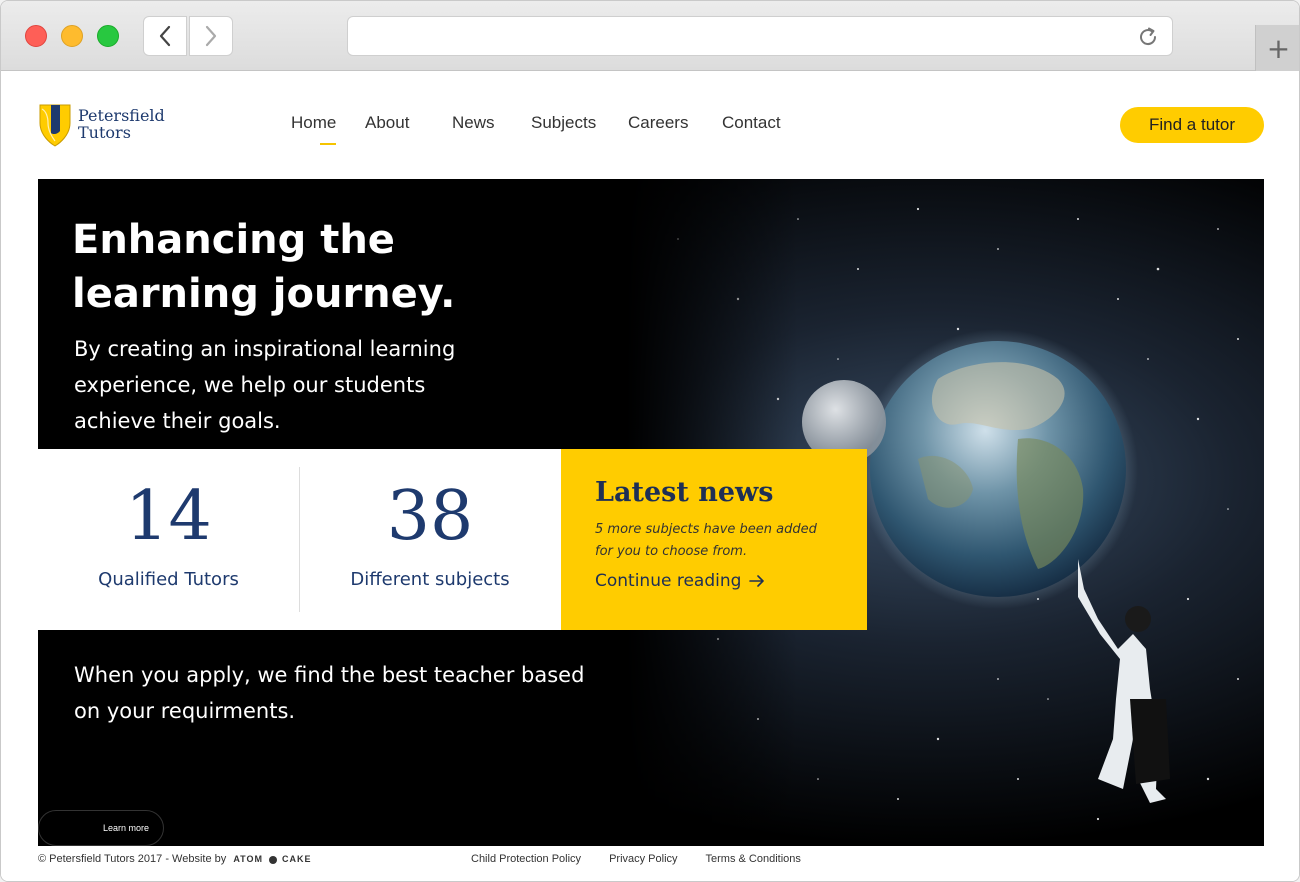 The height and width of the screenshot is (882, 1300). What do you see at coordinates (108, 36) in the screenshot?
I see `zoom-window-button` at bounding box center [108, 36].